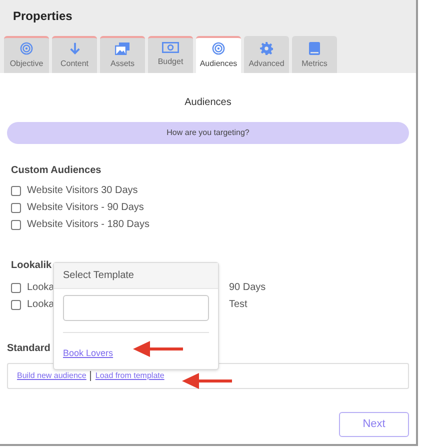  I want to click on banknote-icon, so click(170, 47).